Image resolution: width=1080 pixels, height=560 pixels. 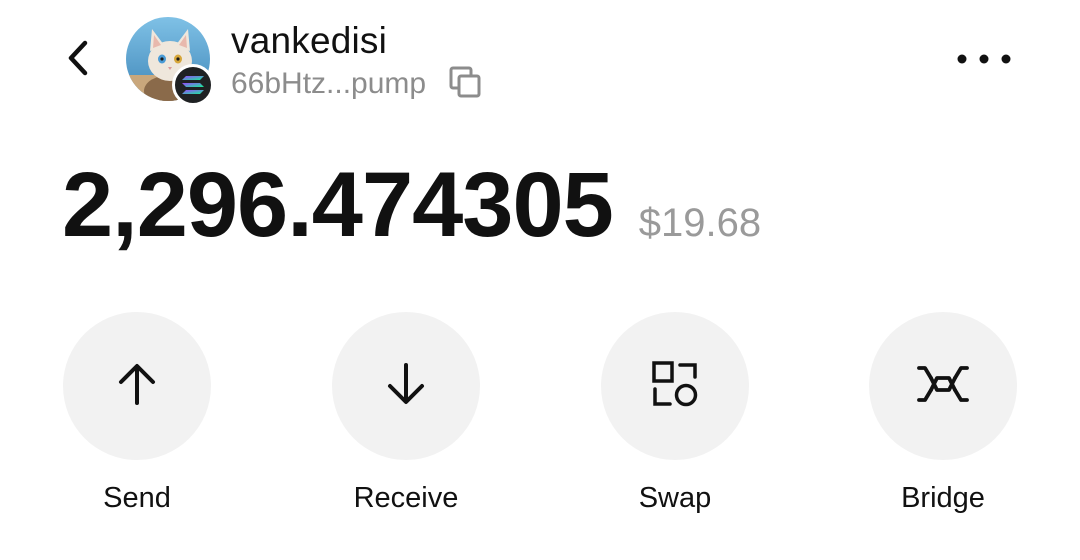 What do you see at coordinates (309, 40) in the screenshot?
I see `token-name: vankedisi` at bounding box center [309, 40].